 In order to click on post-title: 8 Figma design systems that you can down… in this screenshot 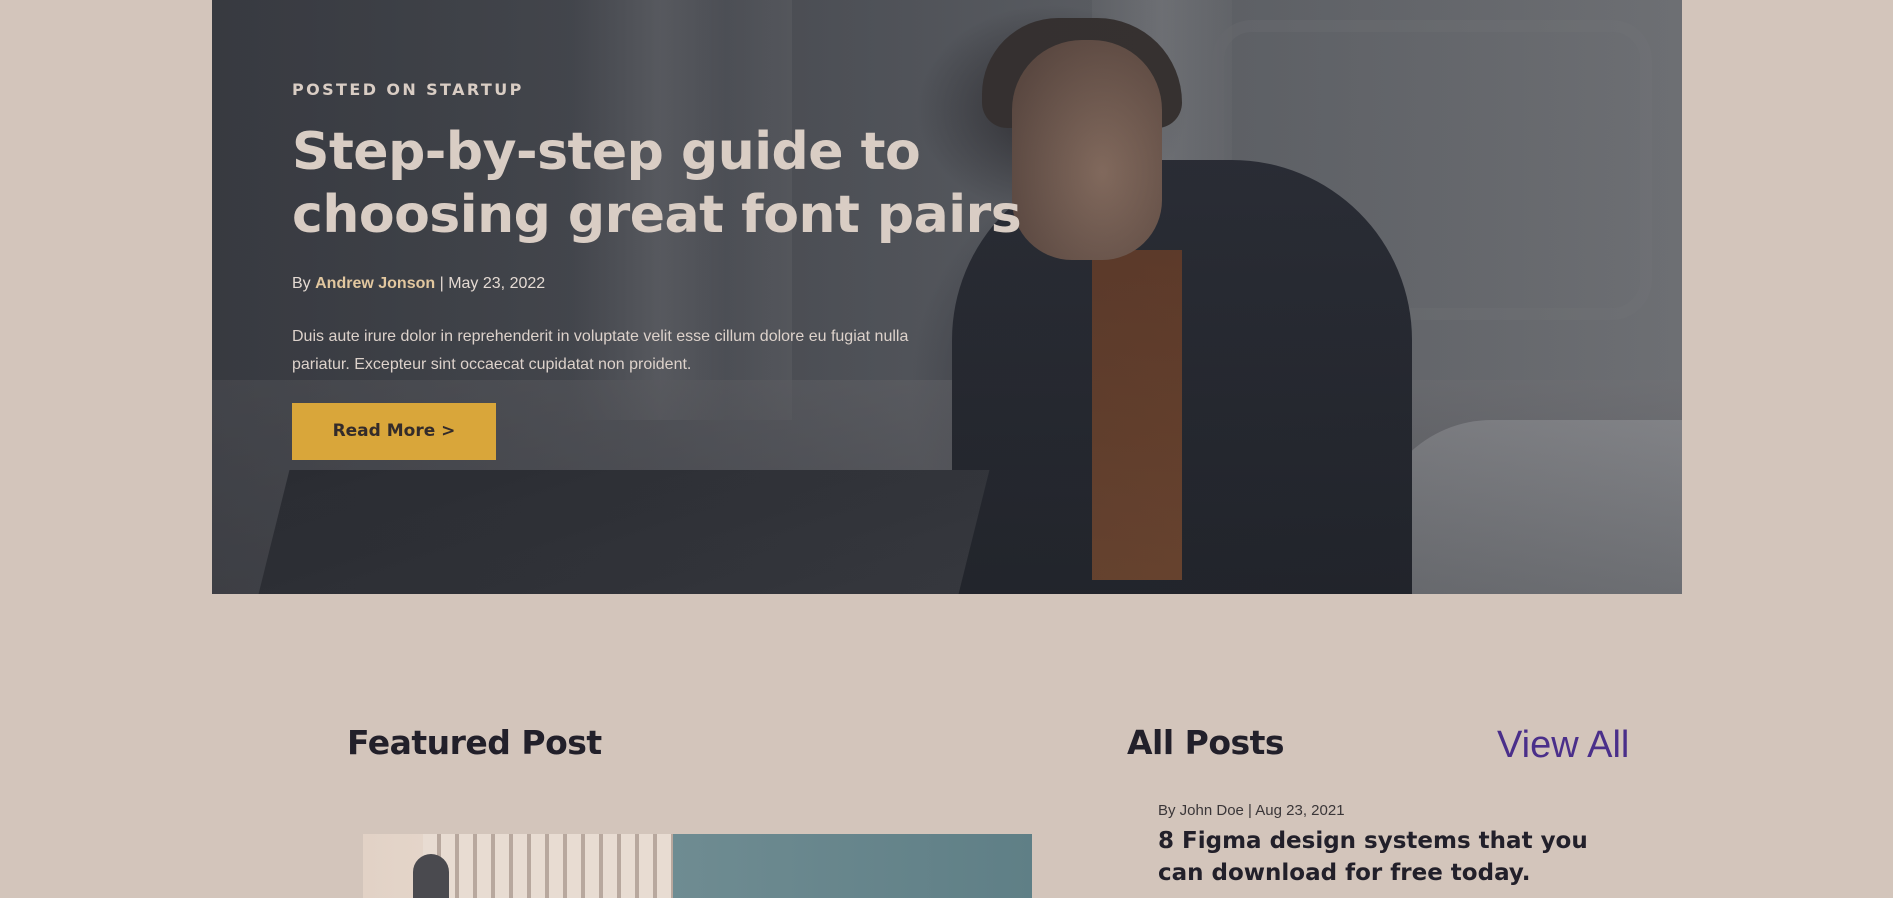, I will do `click(1388, 857)`.